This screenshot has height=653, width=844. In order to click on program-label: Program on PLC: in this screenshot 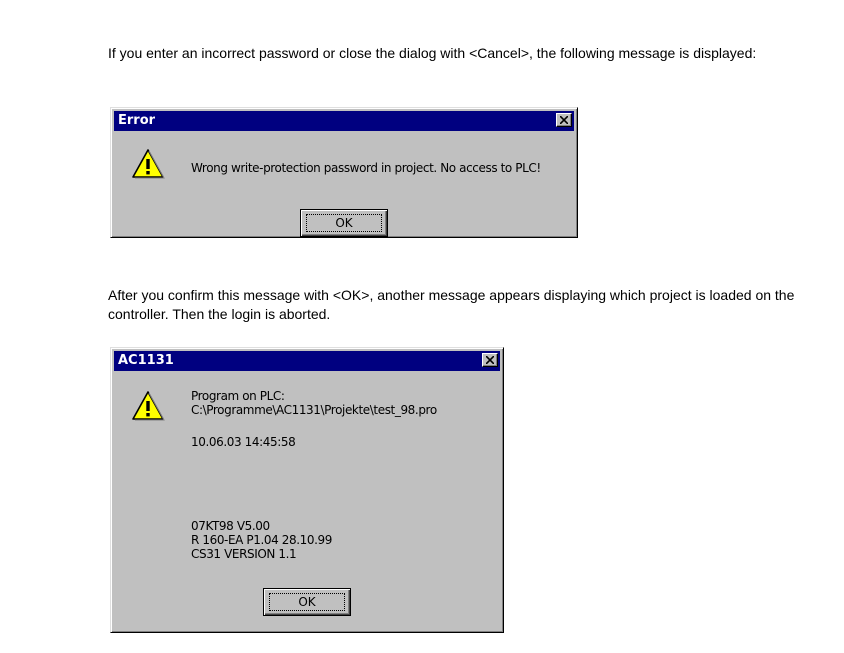, I will do `click(238, 396)`.